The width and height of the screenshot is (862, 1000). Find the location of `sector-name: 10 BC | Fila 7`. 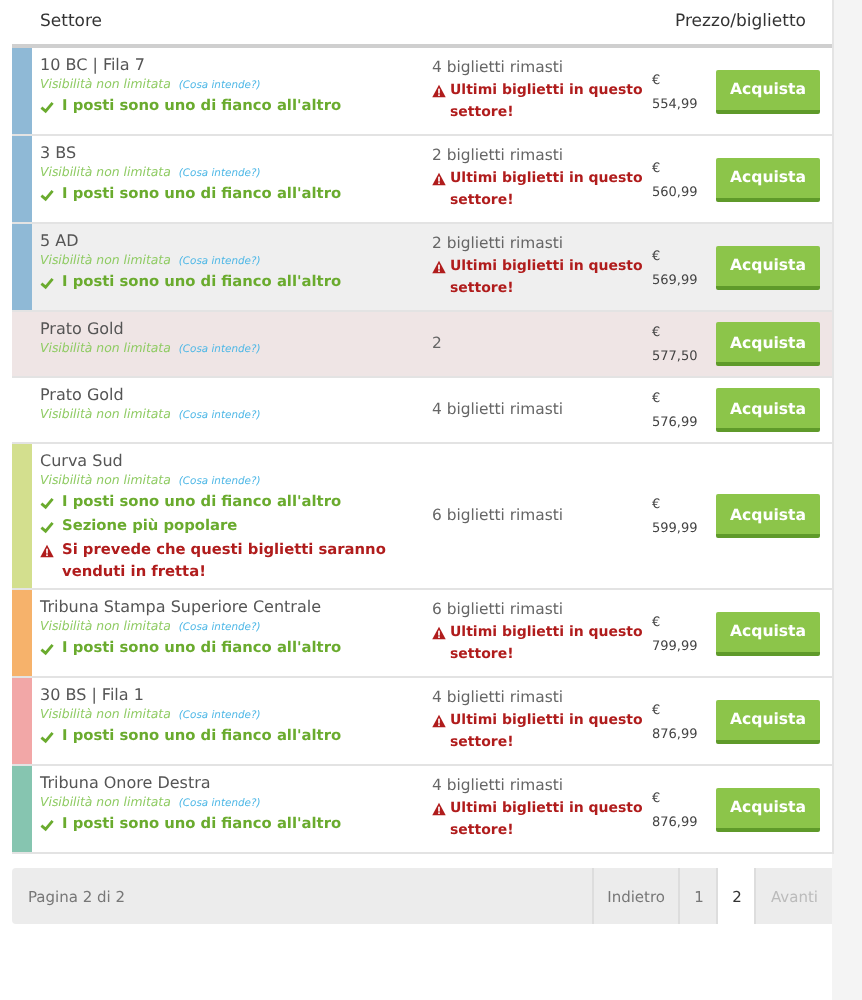

sector-name: 10 BC | Fila 7 is located at coordinates (93, 65).